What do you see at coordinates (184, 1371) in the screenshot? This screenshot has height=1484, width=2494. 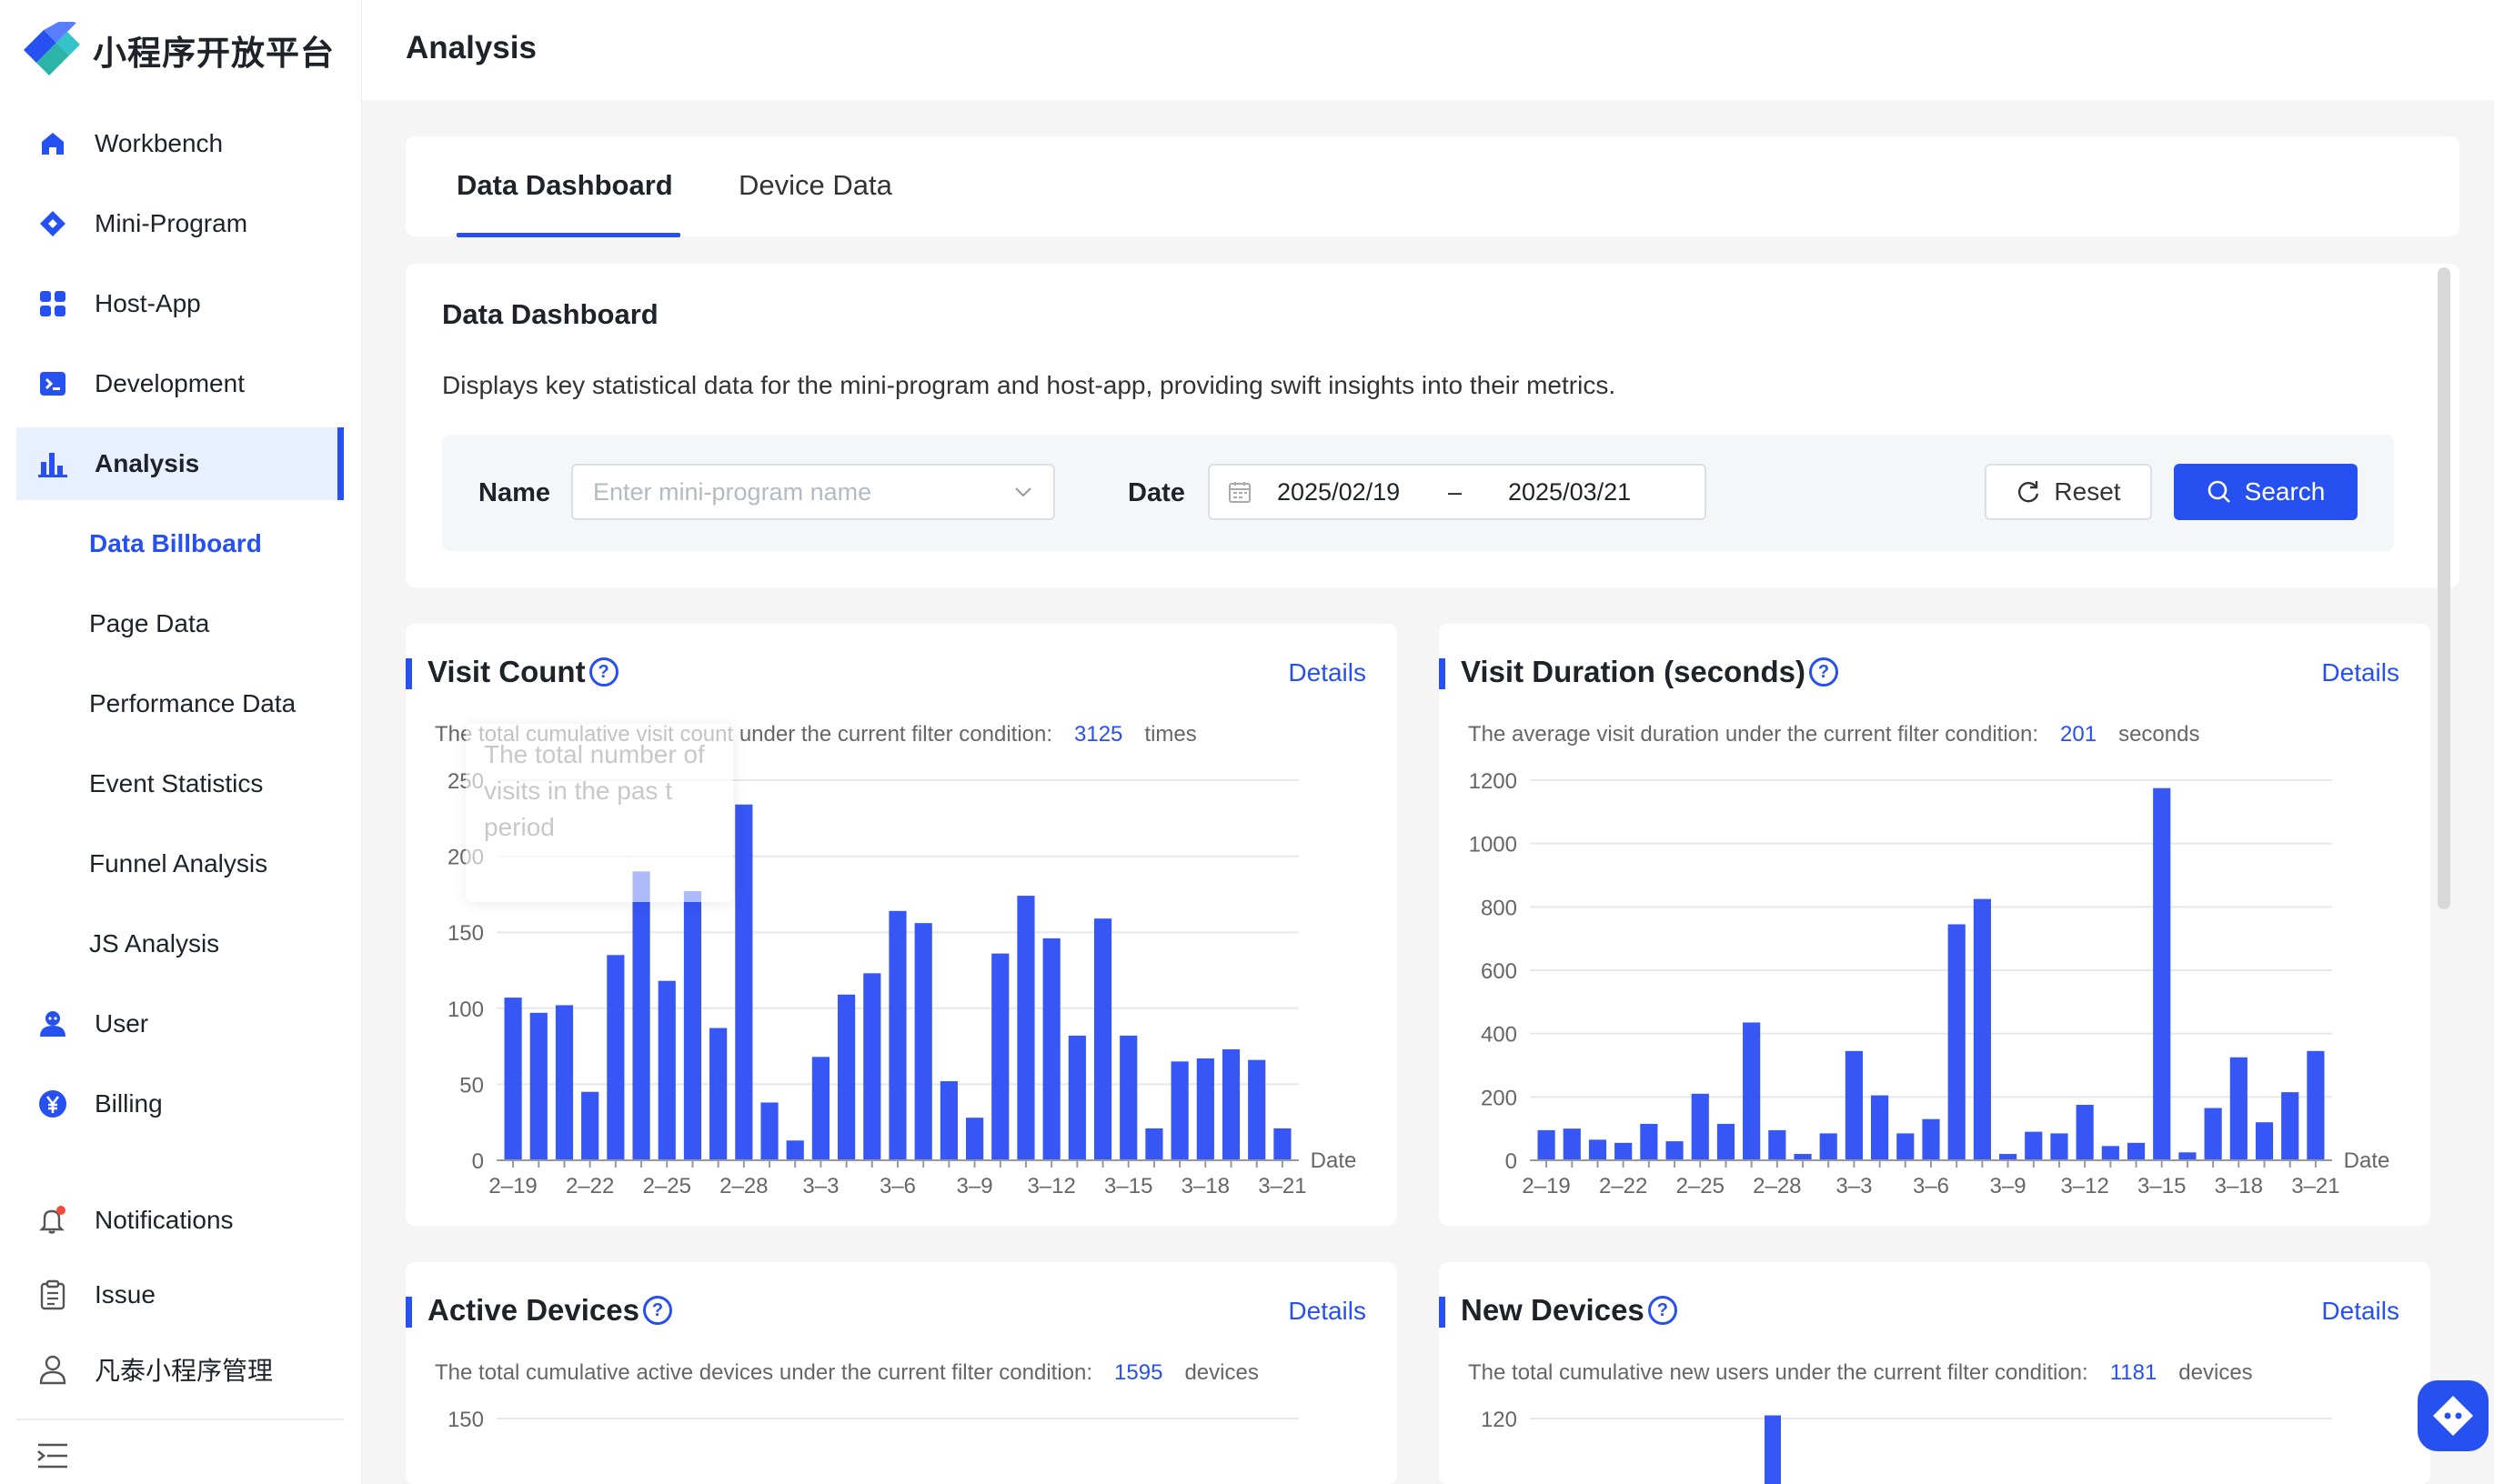 I see `sidebar-item-label: 凡泰小程序管理` at bounding box center [184, 1371].